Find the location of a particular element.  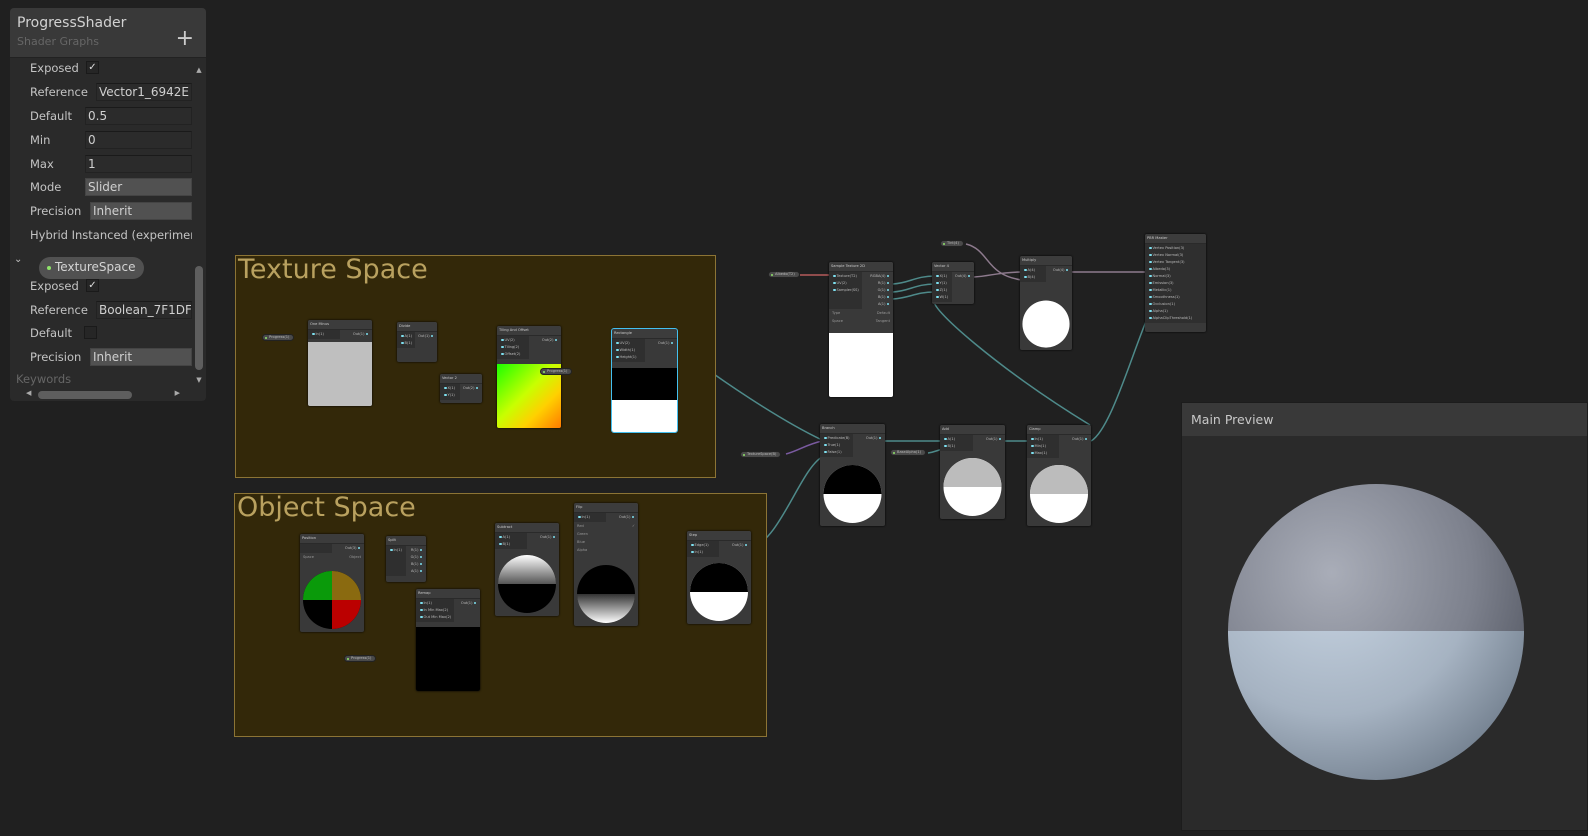

node-step: Step Edge(1) In(1) Out(1) is located at coordinates (719, 577).